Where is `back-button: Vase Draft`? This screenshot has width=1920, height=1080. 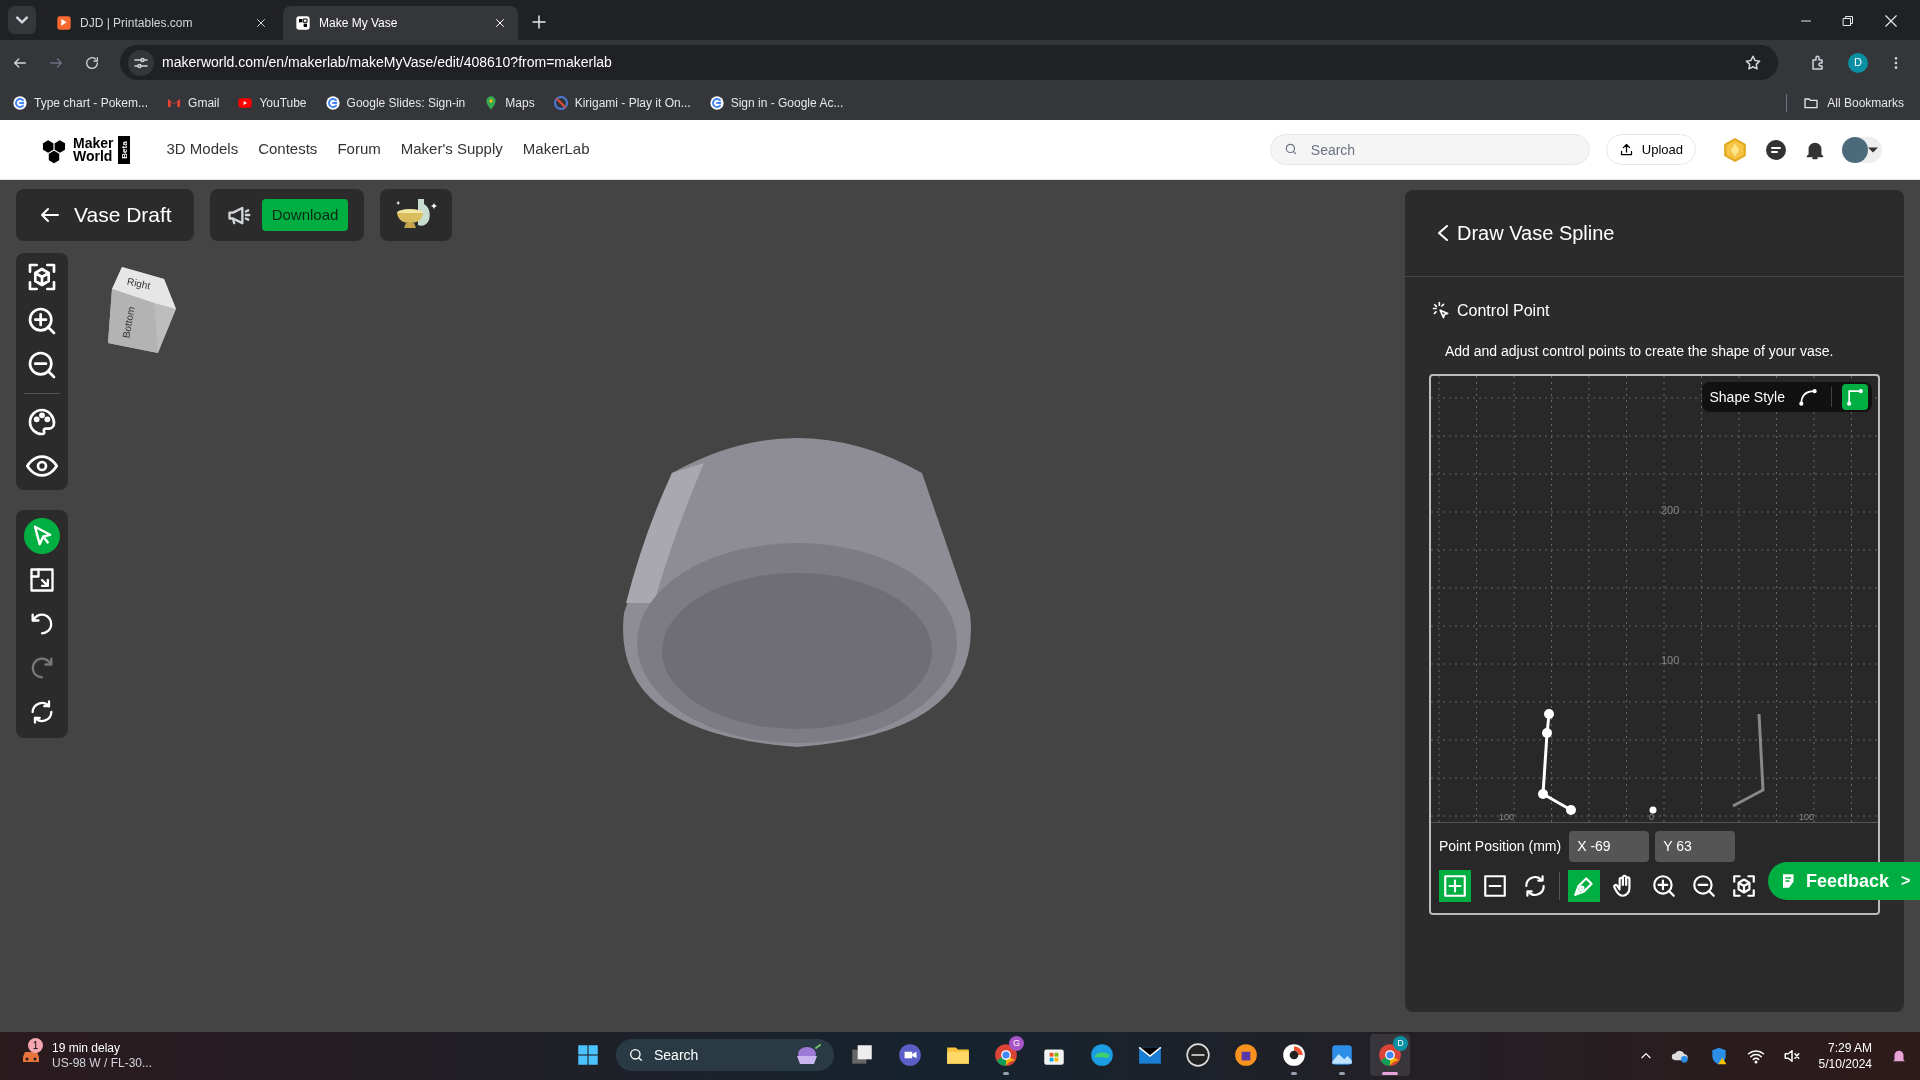 back-button: Vase Draft is located at coordinates (105, 215).